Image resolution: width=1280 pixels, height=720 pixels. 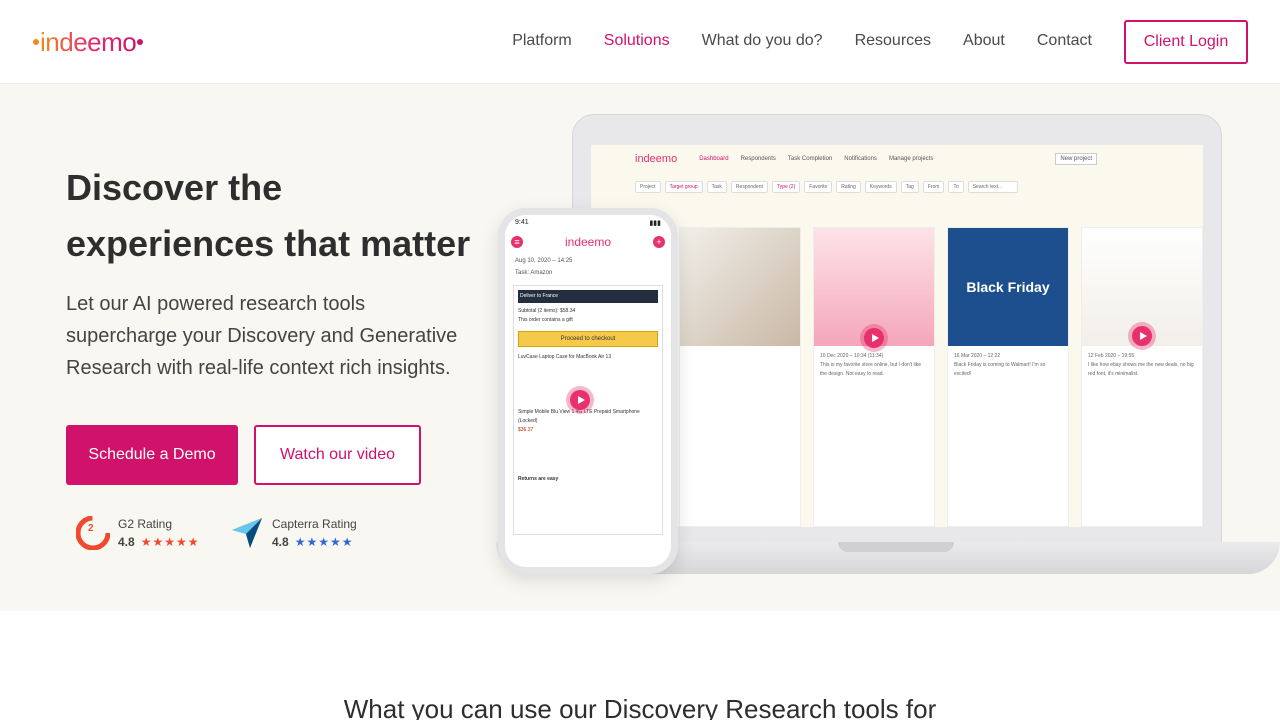 What do you see at coordinates (588, 224) in the screenshot?
I see `phone-status-bar: 9:41 ▮▮▮` at bounding box center [588, 224].